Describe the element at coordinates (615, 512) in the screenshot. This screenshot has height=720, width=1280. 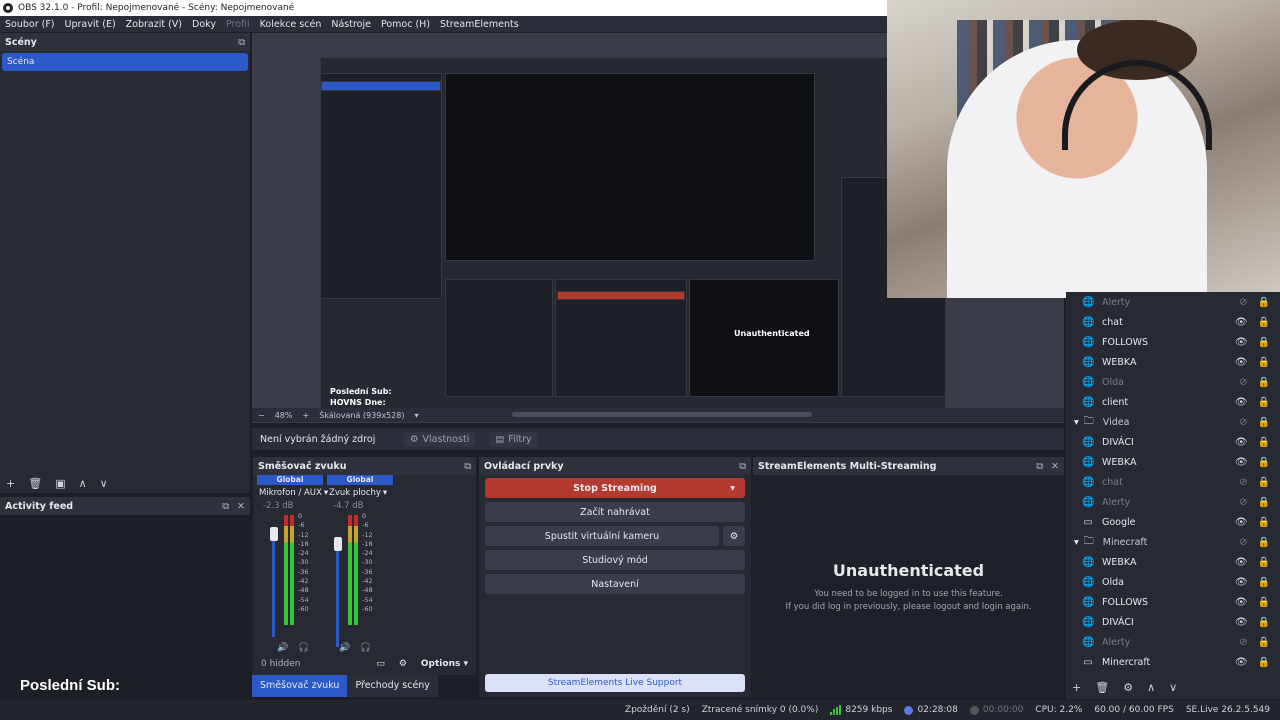
I see `start-recording-button: Začít nahrávat` at that location.